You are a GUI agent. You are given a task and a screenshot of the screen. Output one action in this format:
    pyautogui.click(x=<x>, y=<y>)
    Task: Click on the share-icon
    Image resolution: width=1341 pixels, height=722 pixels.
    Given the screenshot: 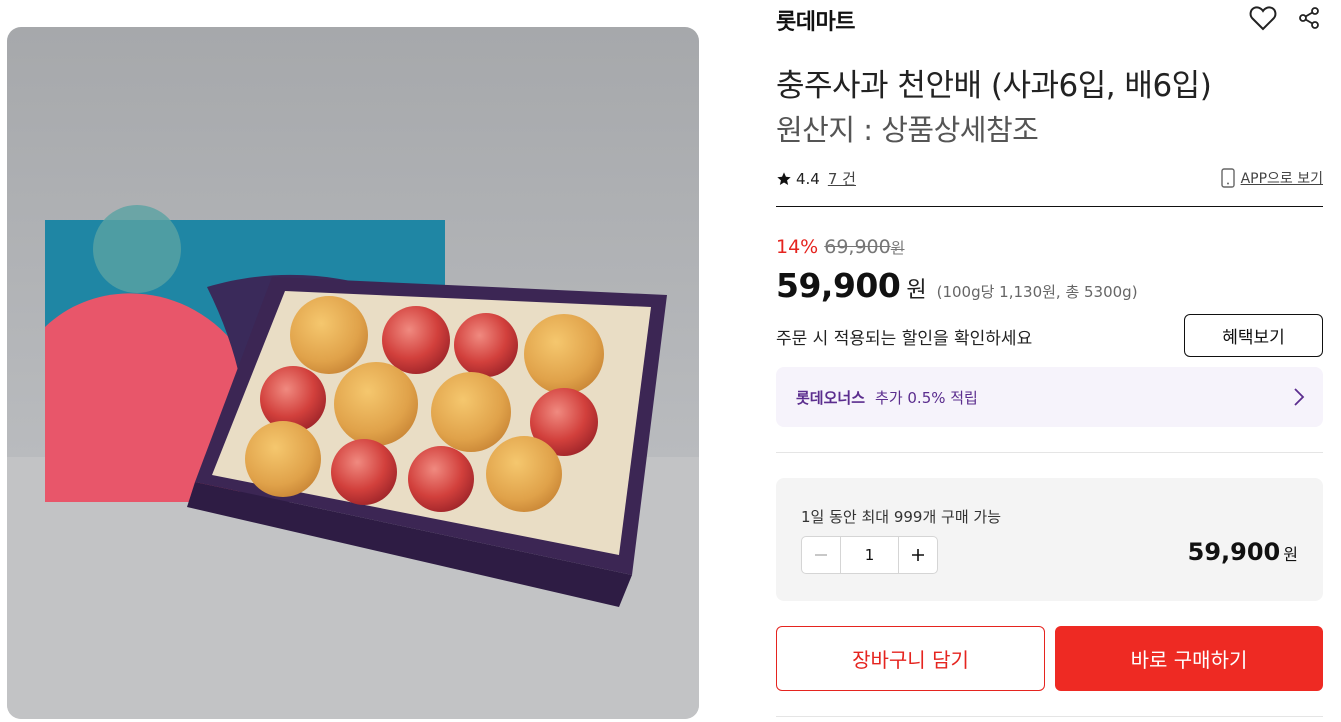 What is the action you would take?
    pyautogui.click(x=1309, y=18)
    